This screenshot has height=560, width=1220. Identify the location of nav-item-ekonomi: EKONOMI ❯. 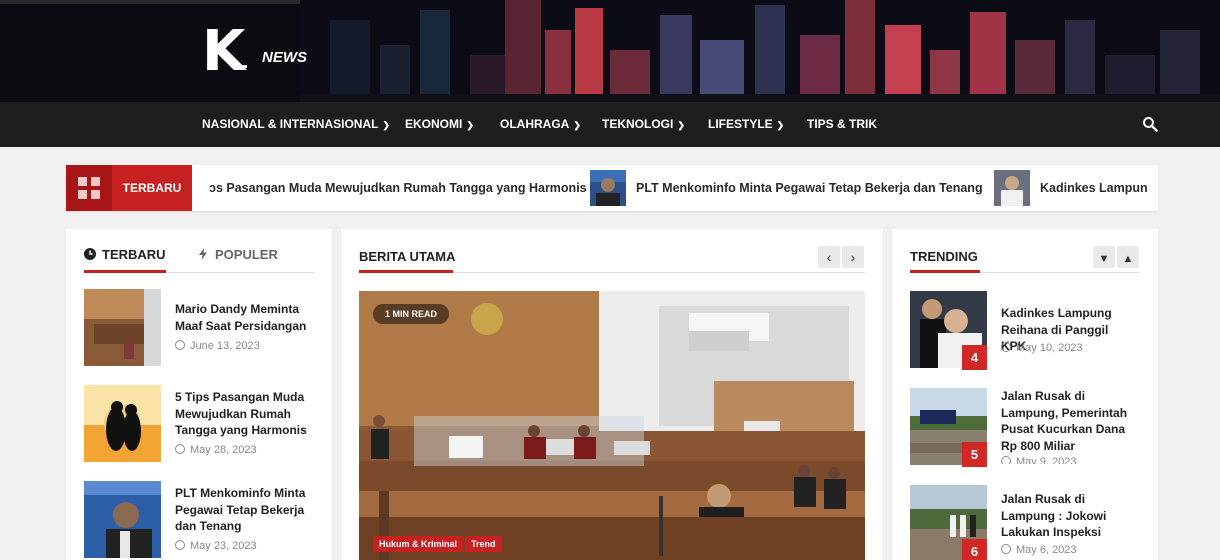
(439, 124).